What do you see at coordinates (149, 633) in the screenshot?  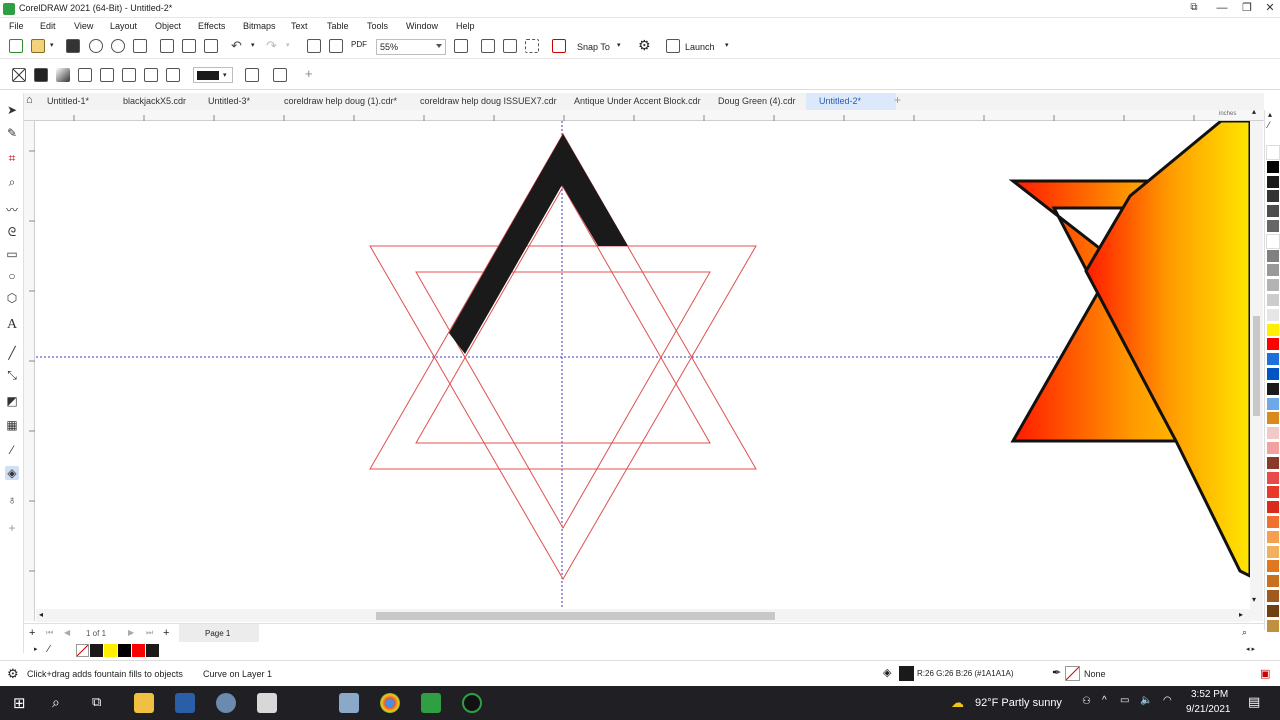 I see `last-page-icon: ⏭` at bounding box center [149, 633].